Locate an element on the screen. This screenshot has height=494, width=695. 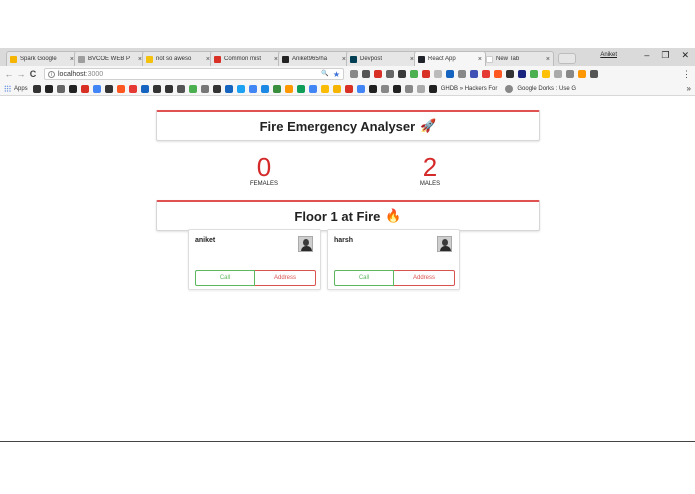
females-stat: 0 FEMALES is located at coordinates (264, 170).